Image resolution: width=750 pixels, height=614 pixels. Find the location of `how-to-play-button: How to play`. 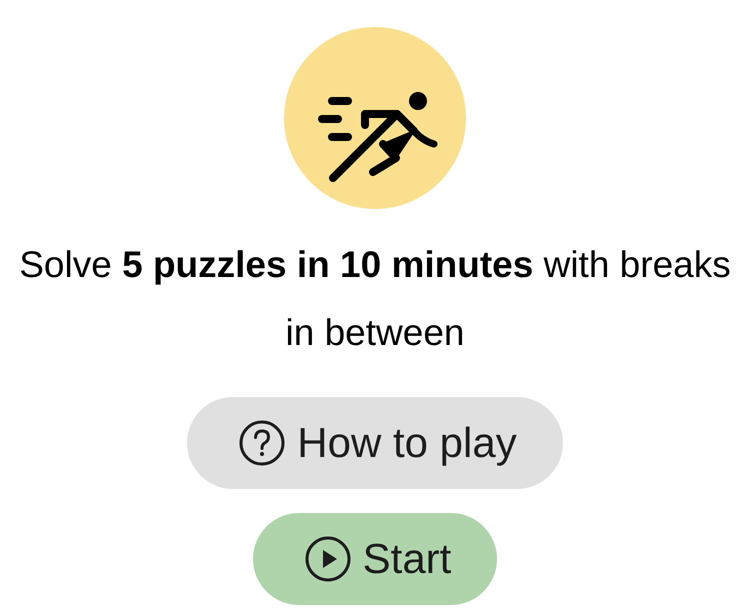

how-to-play-button: How to play is located at coordinates (375, 443).